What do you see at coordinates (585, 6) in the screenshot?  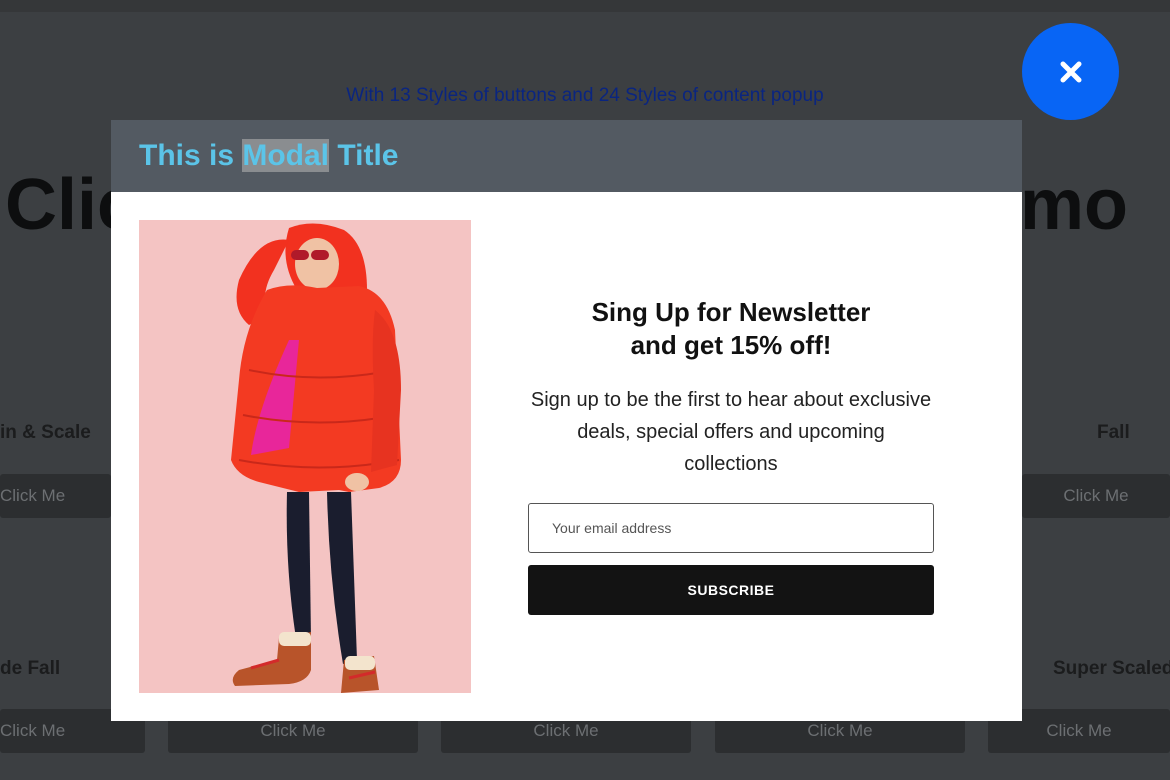 I see `background-topbar` at bounding box center [585, 6].